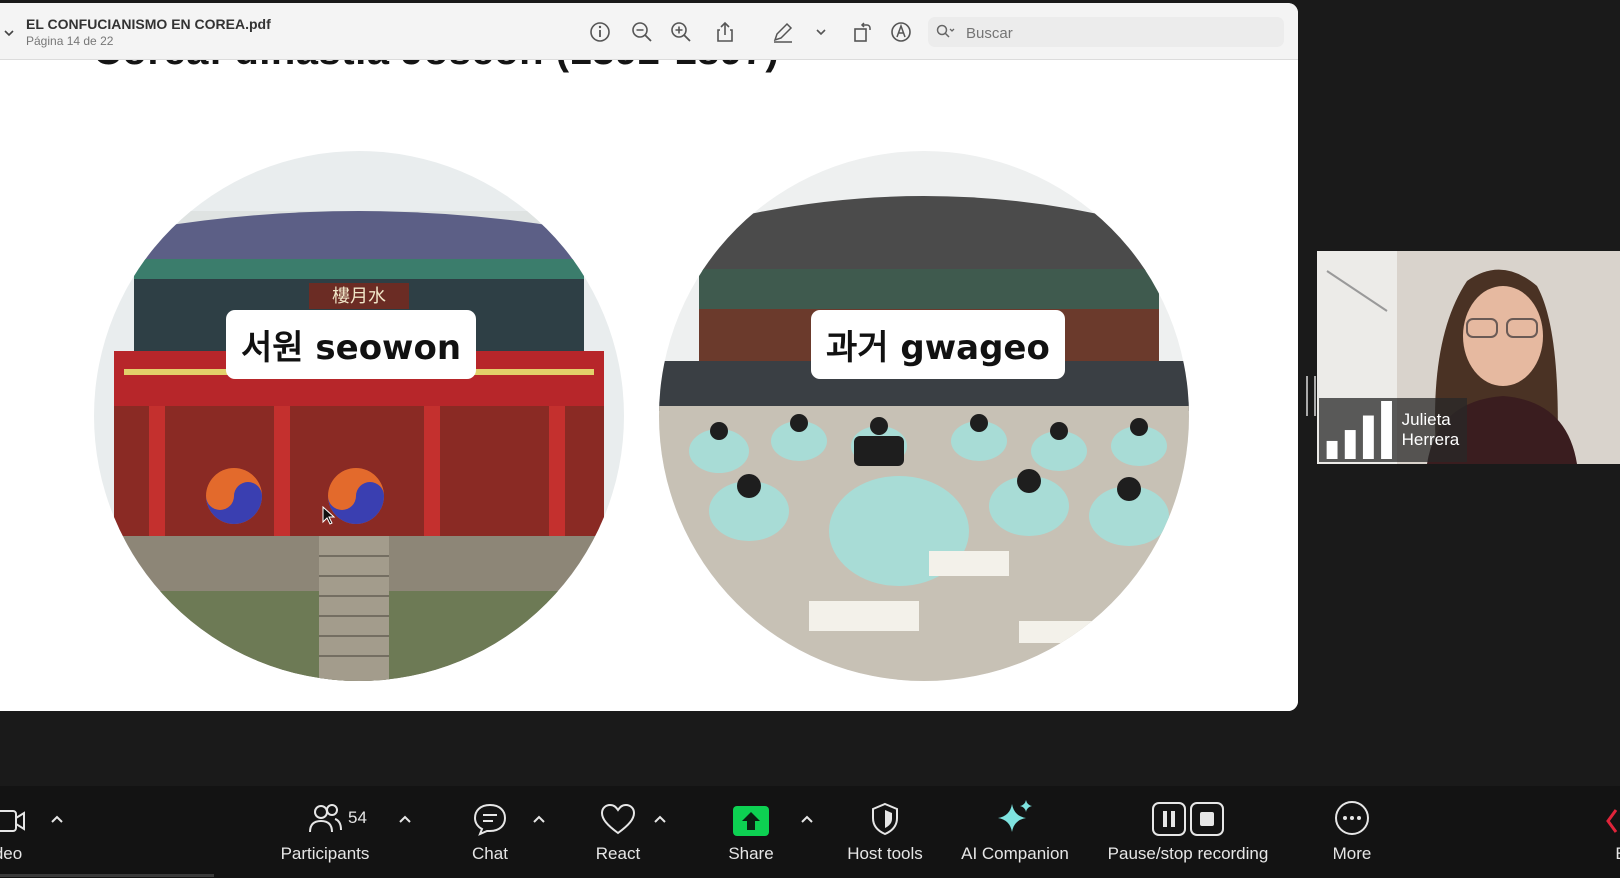 The image size is (1620, 878). What do you see at coordinates (107, 875) in the screenshot?
I see `progress-line` at bounding box center [107, 875].